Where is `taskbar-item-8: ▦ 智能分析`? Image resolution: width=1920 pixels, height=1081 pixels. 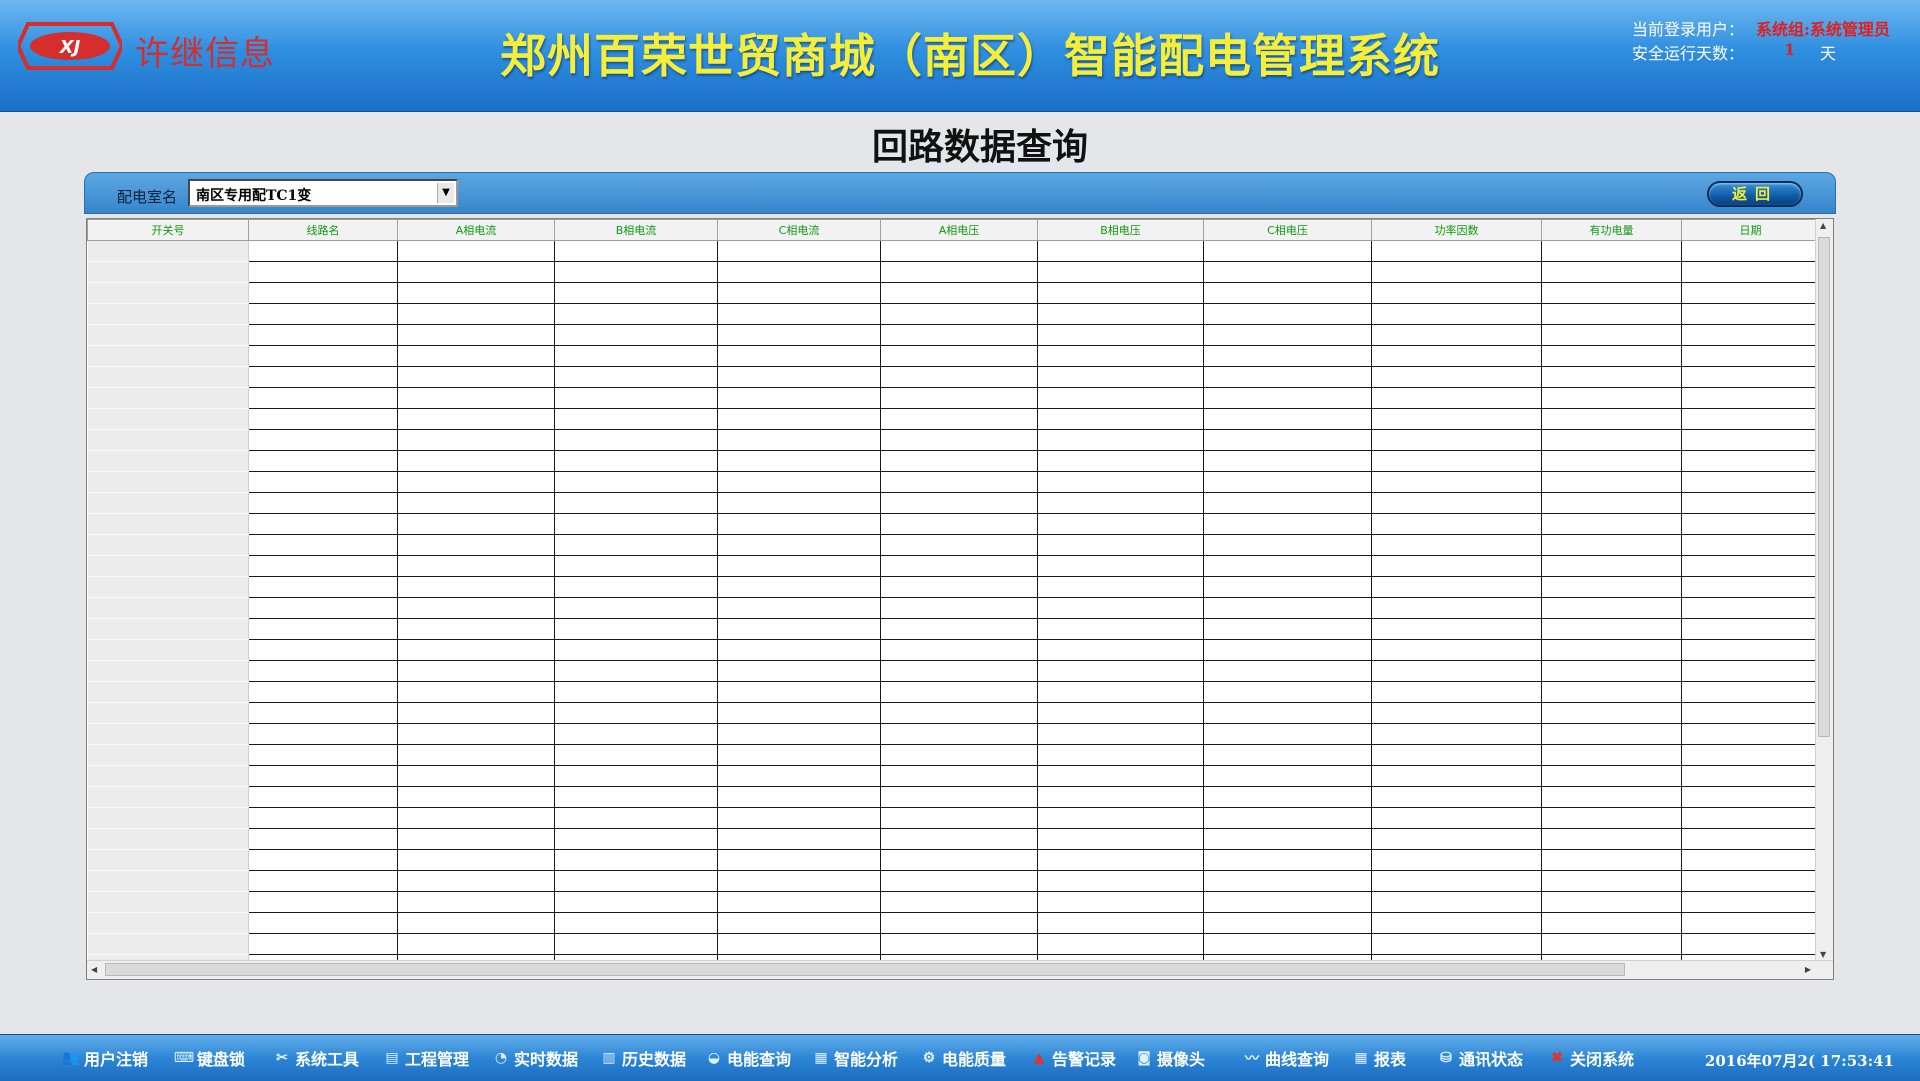
taskbar-item-8: ▦ 智能分析 is located at coordinates (855, 1058).